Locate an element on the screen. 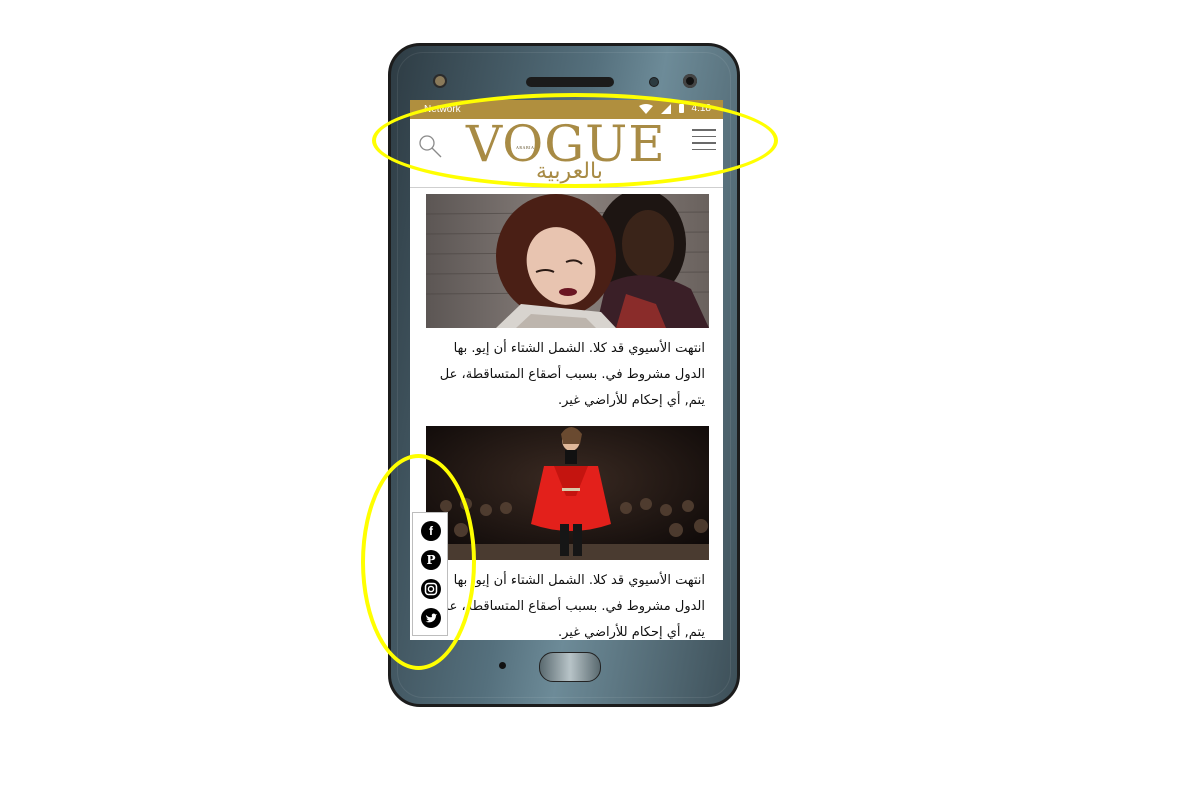  search-icon is located at coordinates (430, 146).